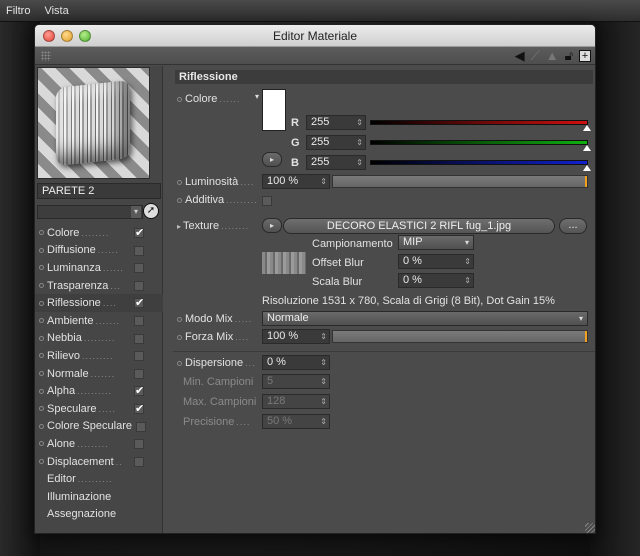  Describe the element at coordinates (436, 280) in the screenshot. I see `scale-blur-input: 0 % ⇕` at that location.